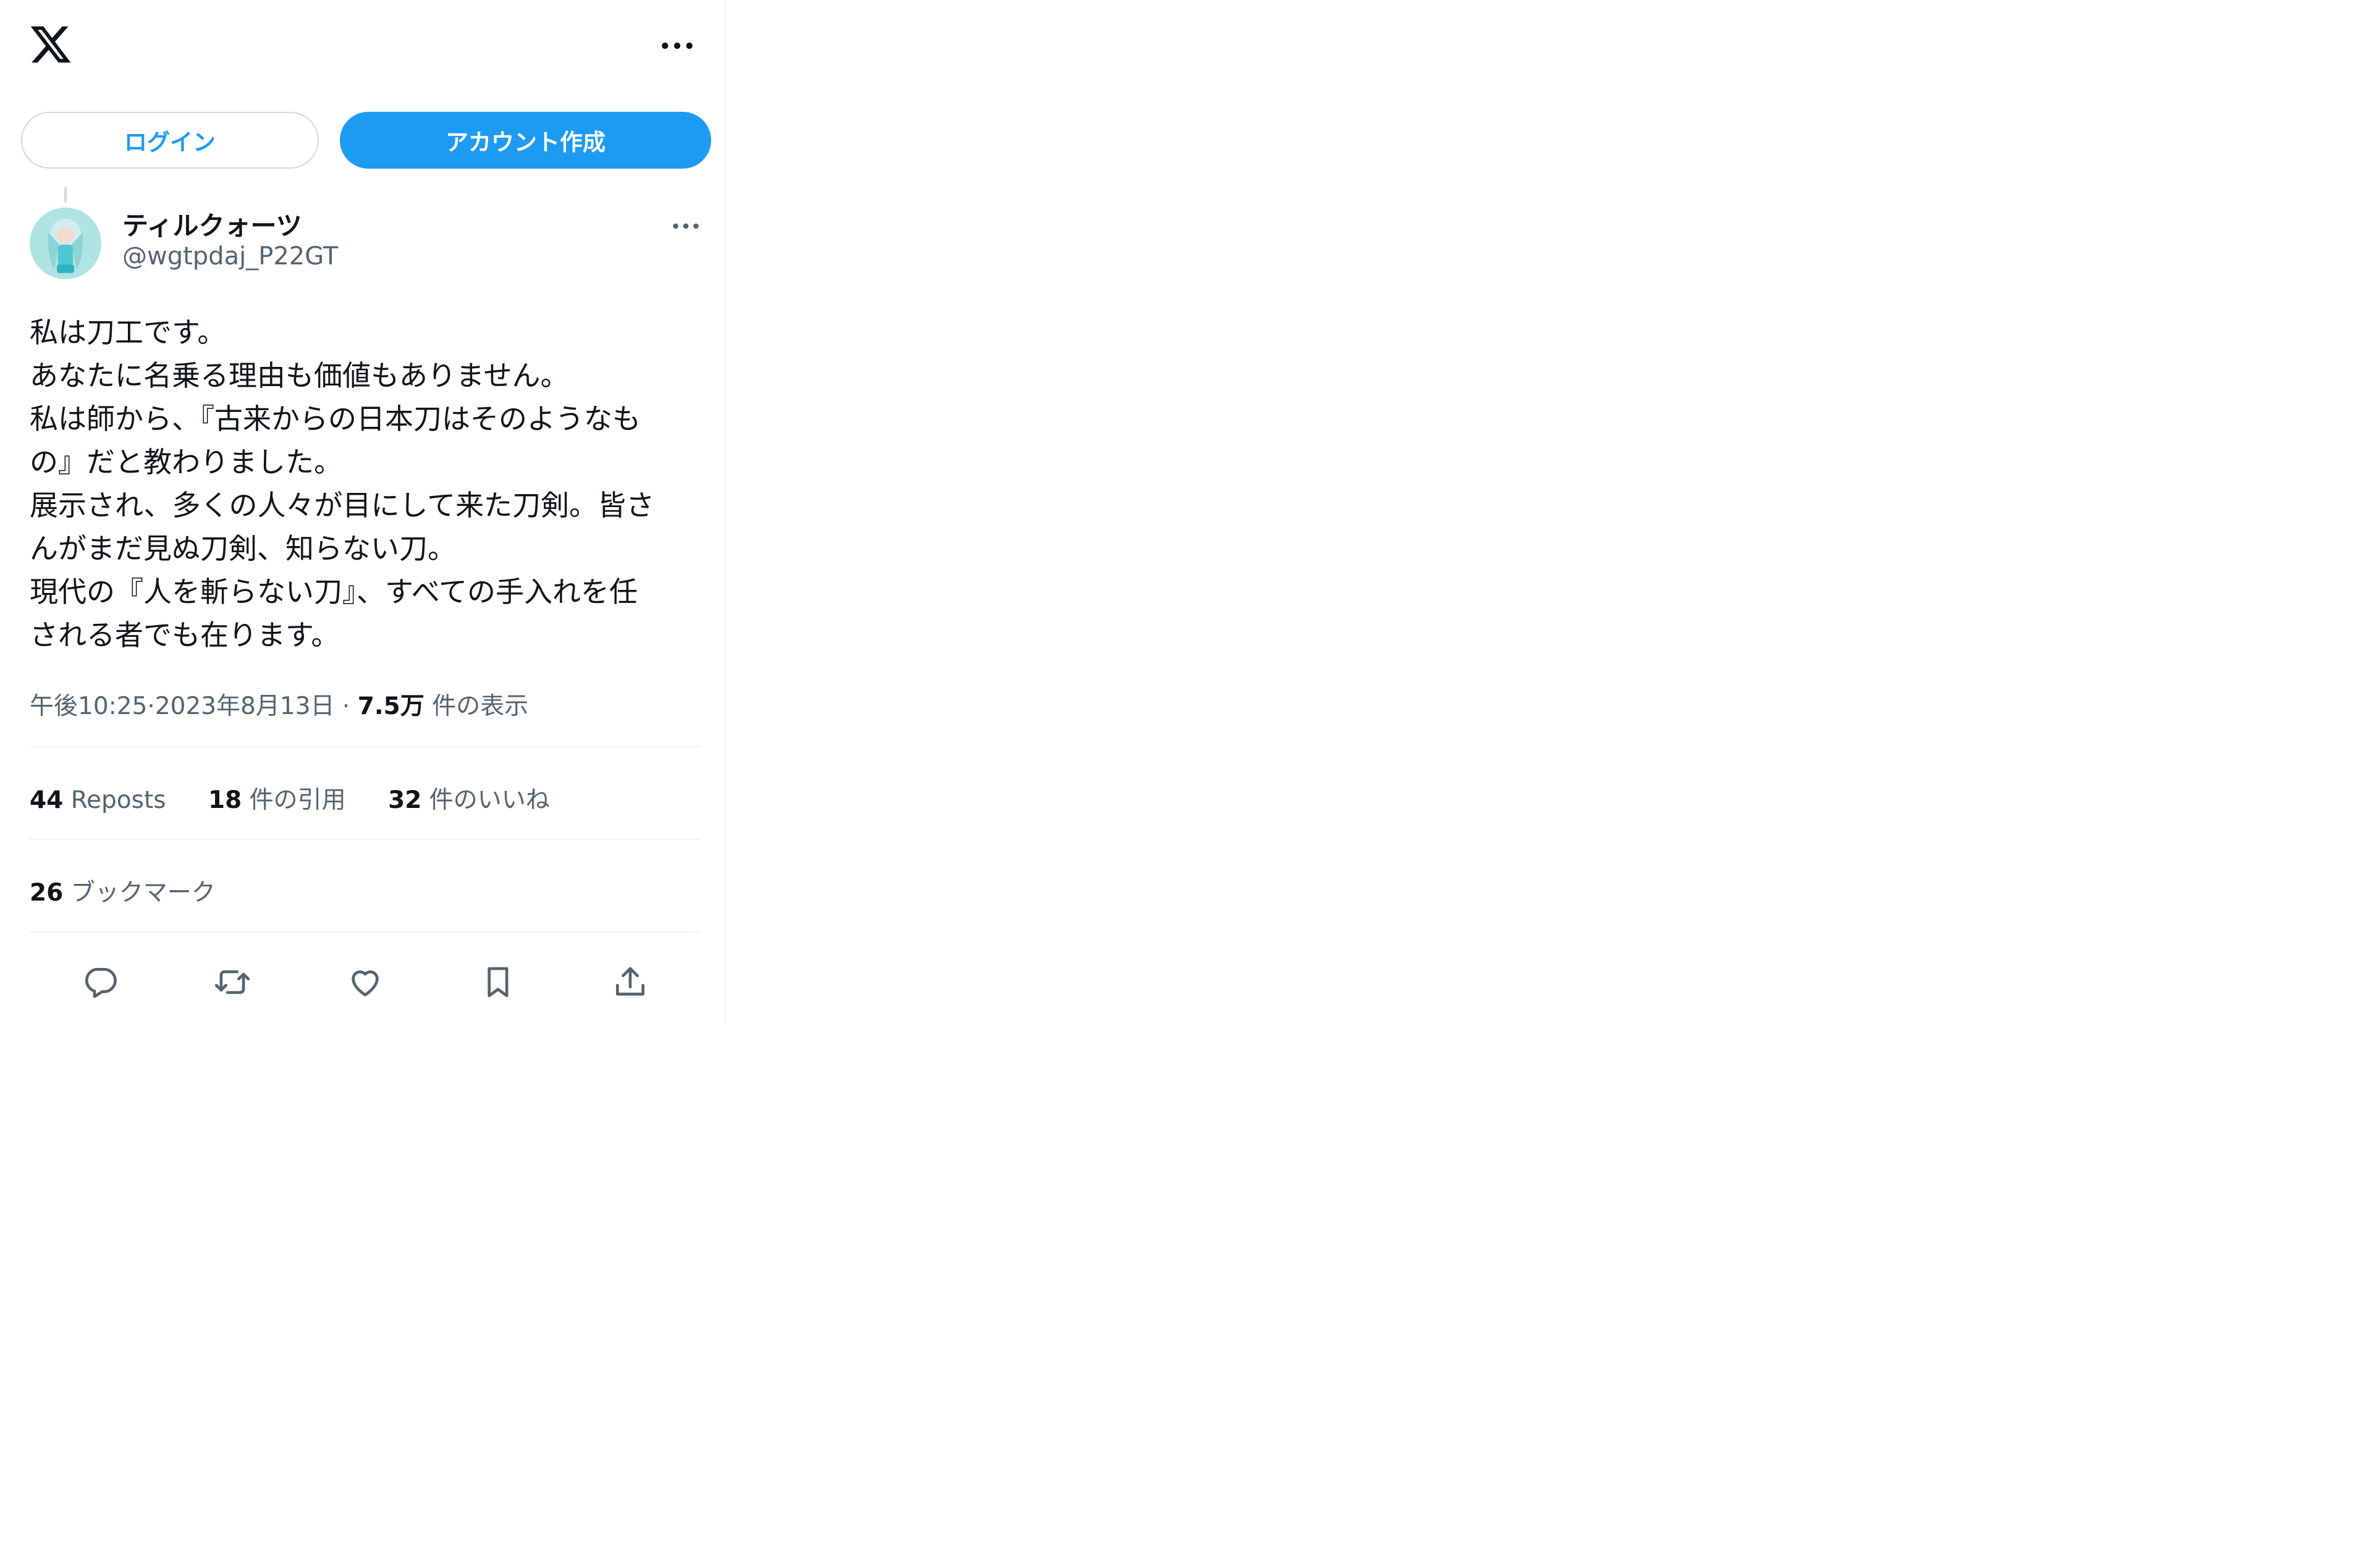  I want to click on tweet-date: 2023年8月13日, so click(245, 706).